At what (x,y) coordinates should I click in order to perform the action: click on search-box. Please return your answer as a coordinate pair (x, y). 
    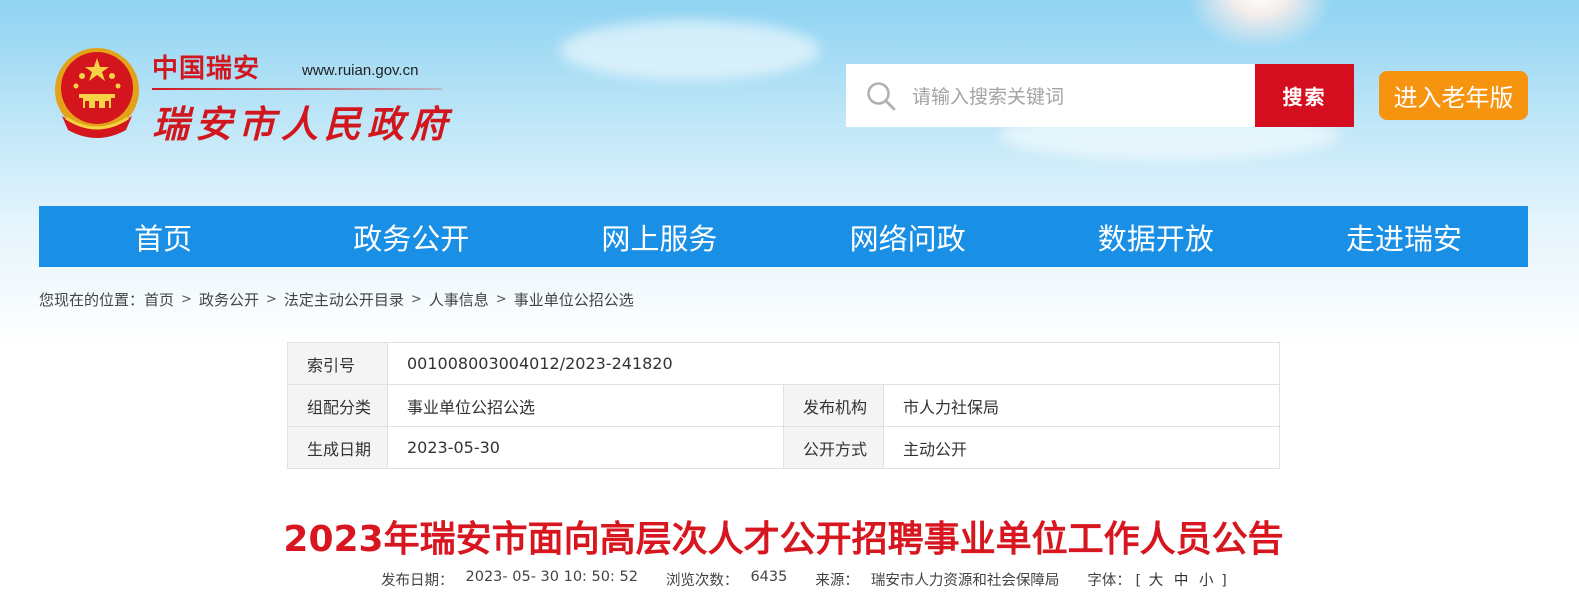
    Looking at the image, I should click on (1051, 96).